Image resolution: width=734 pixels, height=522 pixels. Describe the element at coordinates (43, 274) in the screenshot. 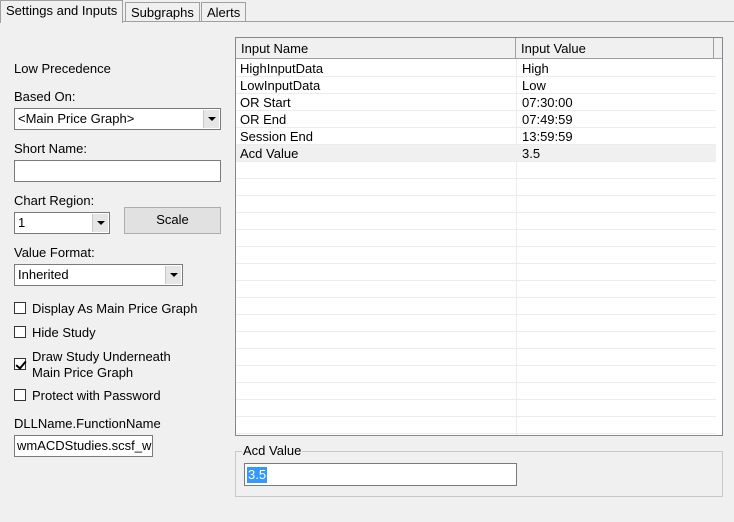

I see `value-format-value: Inherited` at that location.